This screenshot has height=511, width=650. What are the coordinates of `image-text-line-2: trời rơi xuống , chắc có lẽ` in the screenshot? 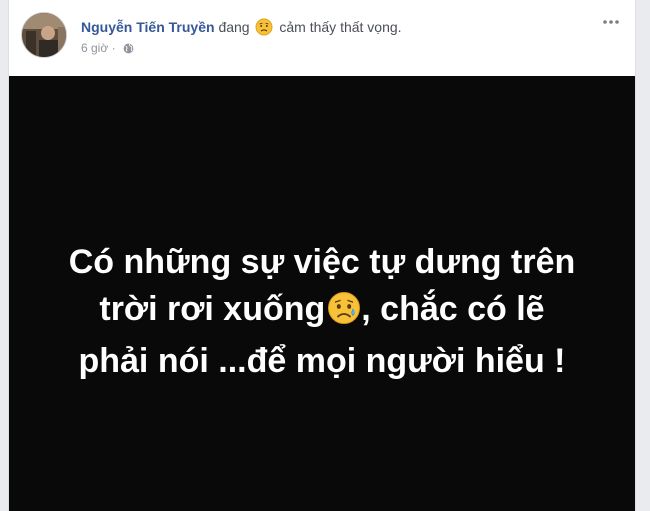 It's located at (322, 312).